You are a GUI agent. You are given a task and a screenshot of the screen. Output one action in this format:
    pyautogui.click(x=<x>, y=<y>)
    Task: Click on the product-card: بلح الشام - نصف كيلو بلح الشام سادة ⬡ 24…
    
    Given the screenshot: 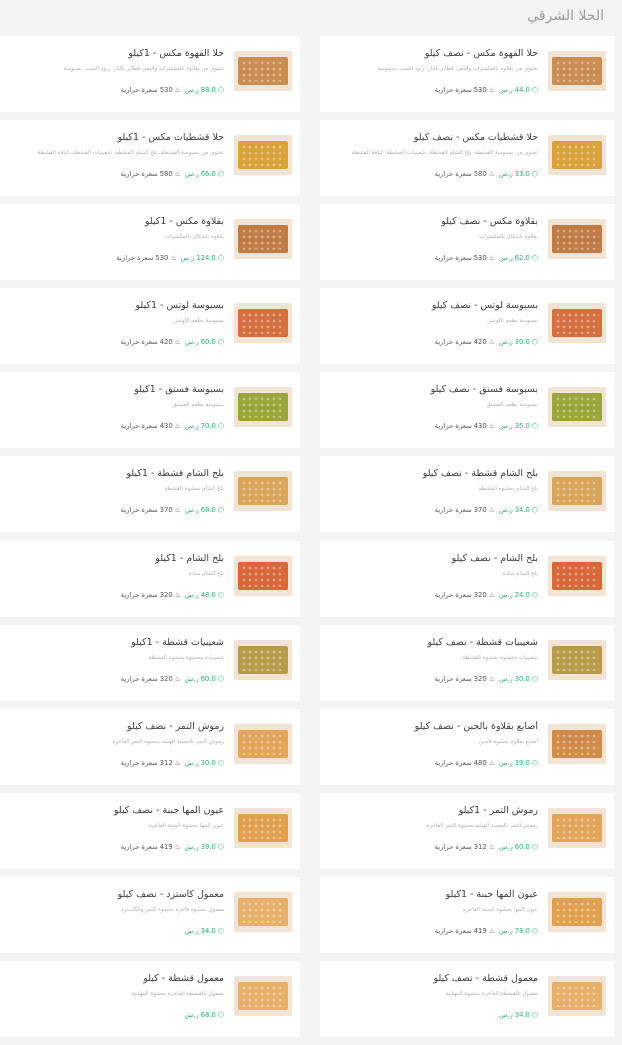 What is the action you would take?
    pyautogui.click(x=467, y=578)
    